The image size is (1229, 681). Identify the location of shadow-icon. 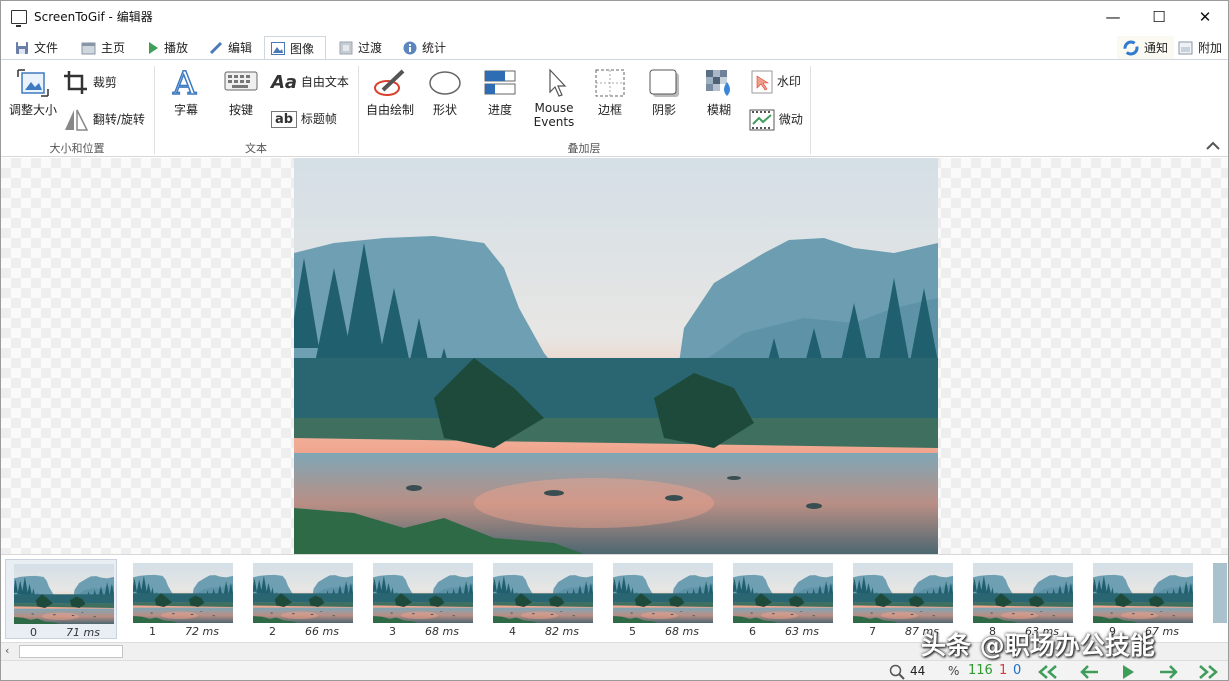
(664, 83).